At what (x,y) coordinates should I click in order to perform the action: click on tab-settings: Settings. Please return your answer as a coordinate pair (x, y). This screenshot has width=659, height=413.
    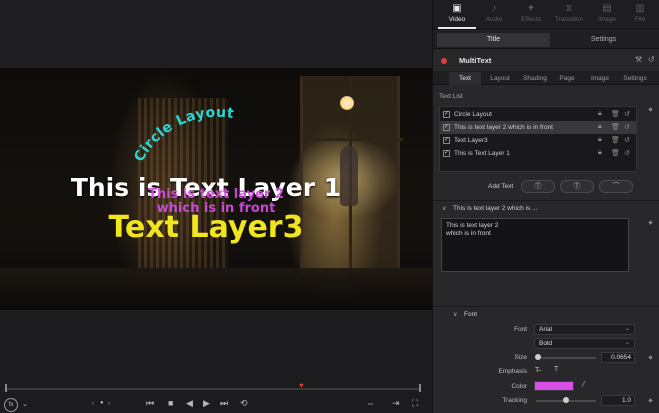
    Looking at the image, I should click on (603, 40).